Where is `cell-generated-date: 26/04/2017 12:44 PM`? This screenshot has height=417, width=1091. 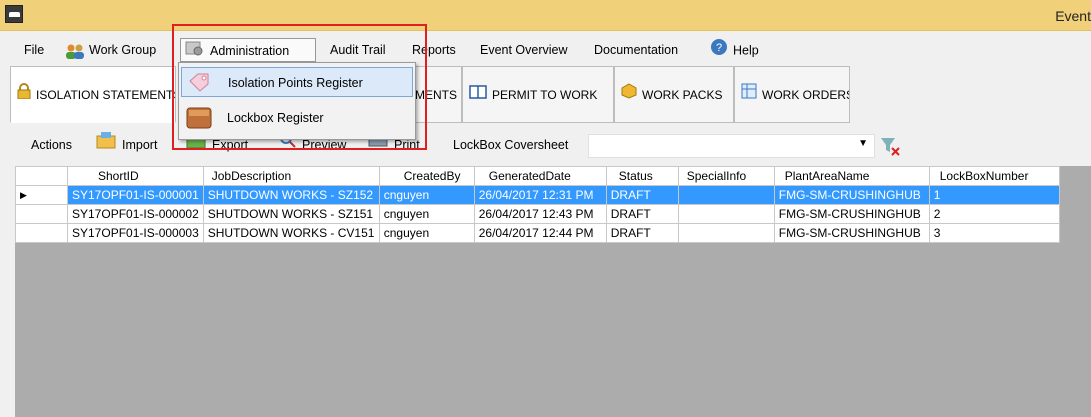
cell-generated-date: 26/04/2017 12:44 PM is located at coordinates (540, 233).